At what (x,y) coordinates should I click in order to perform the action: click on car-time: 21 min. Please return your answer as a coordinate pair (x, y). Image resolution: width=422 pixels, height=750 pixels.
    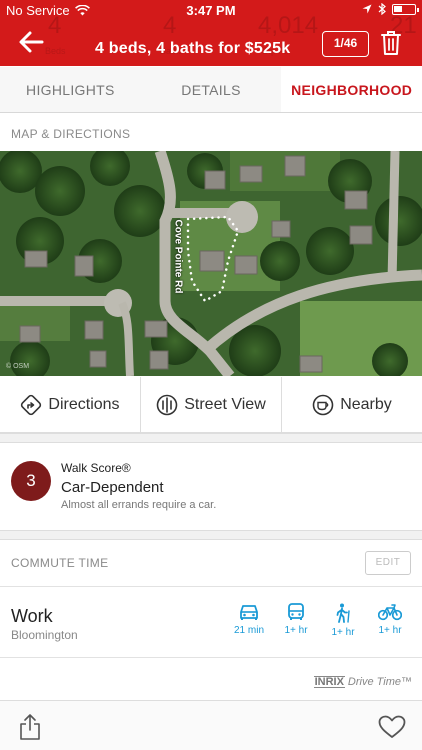
    Looking at the image, I should click on (248, 630).